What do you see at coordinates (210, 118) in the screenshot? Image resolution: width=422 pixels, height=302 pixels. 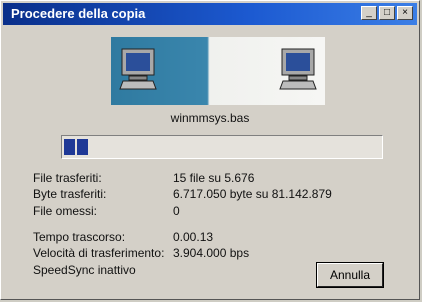 I see `current-file-name: winmmsys.bas` at bounding box center [210, 118].